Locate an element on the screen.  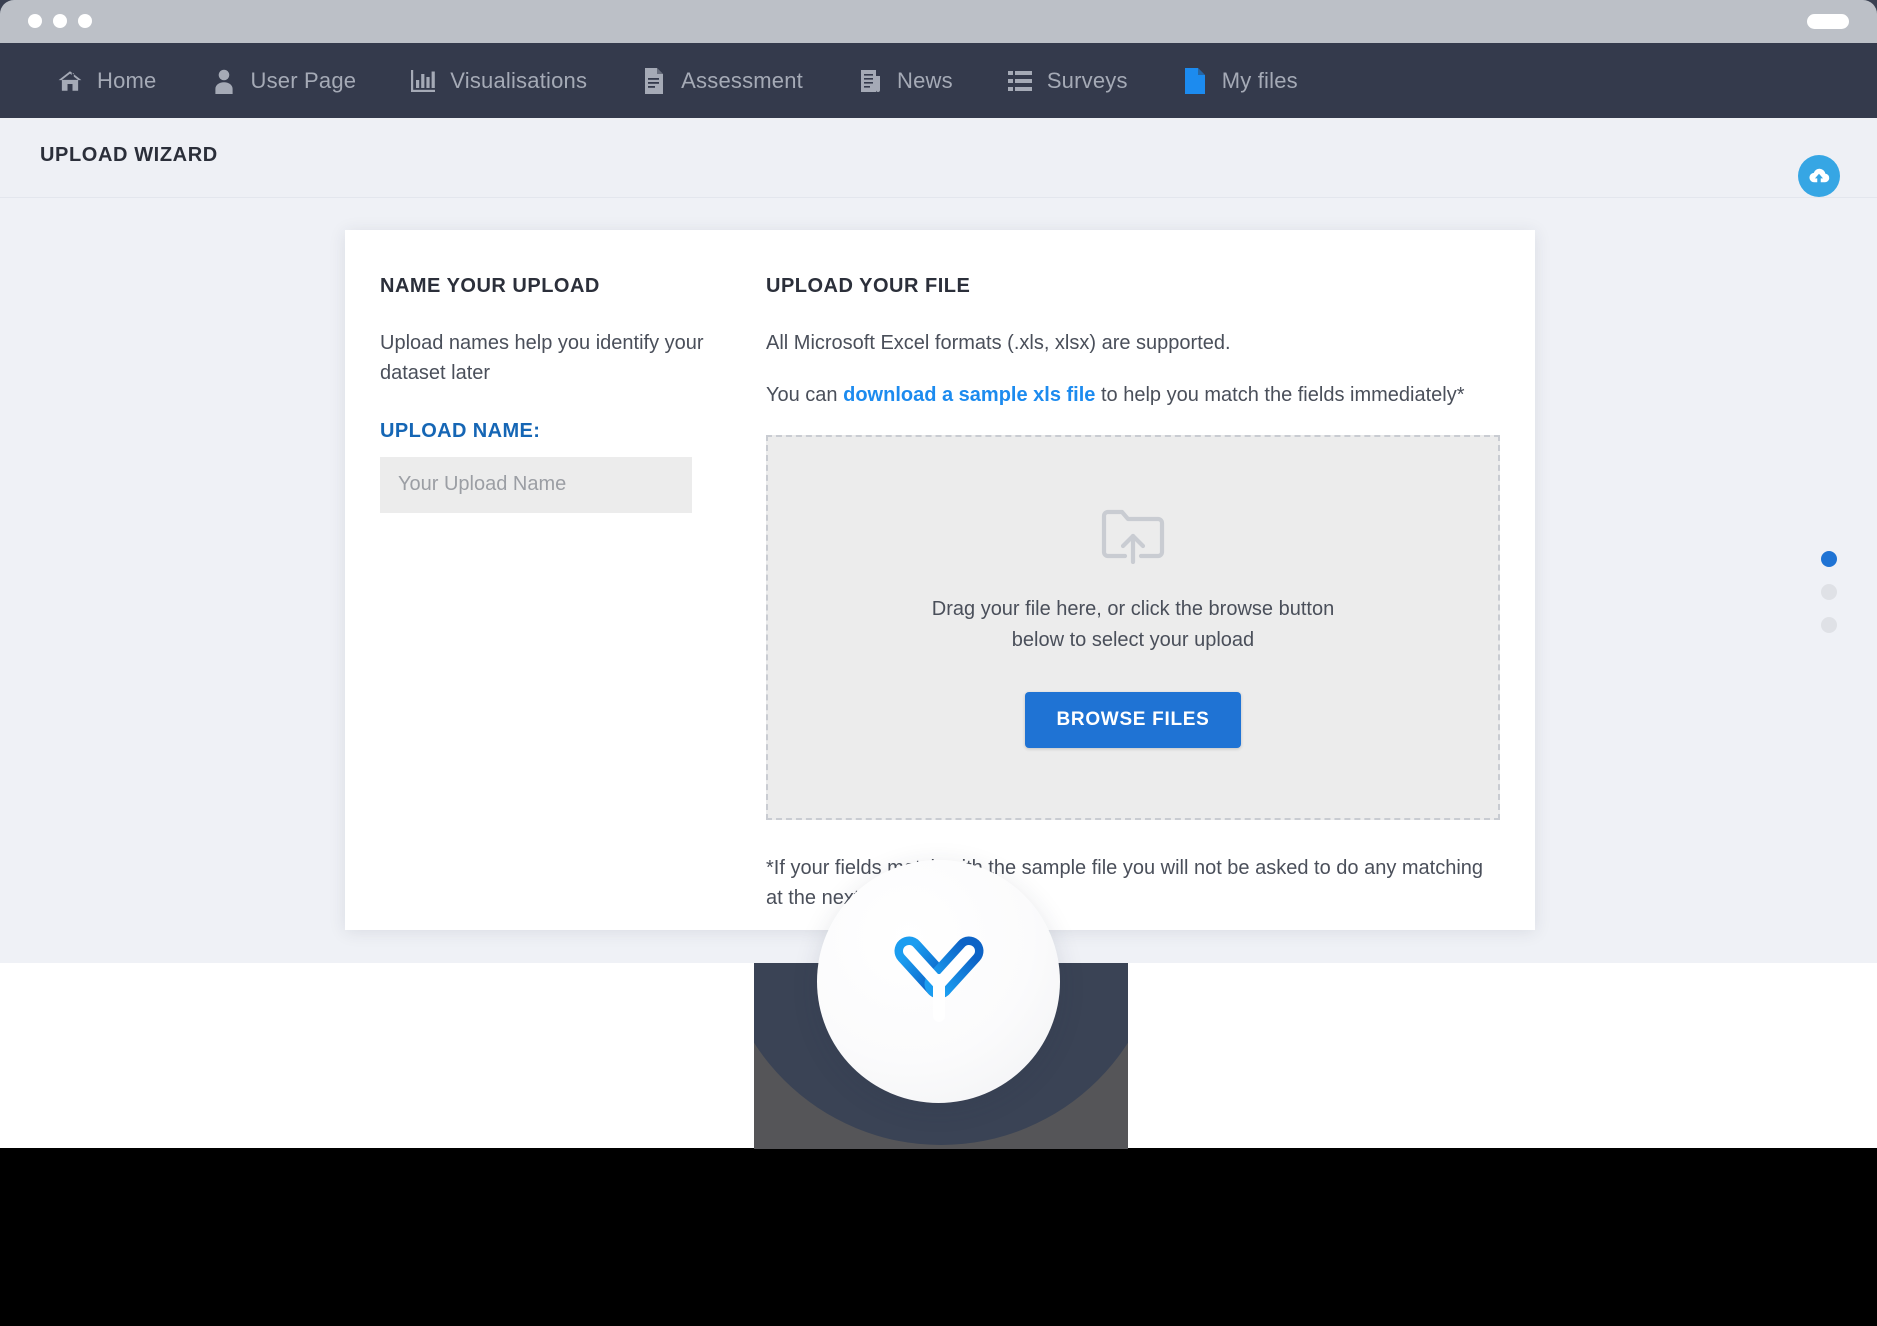
browse-files-button: BROWSE FILES is located at coordinates (1133, 720).